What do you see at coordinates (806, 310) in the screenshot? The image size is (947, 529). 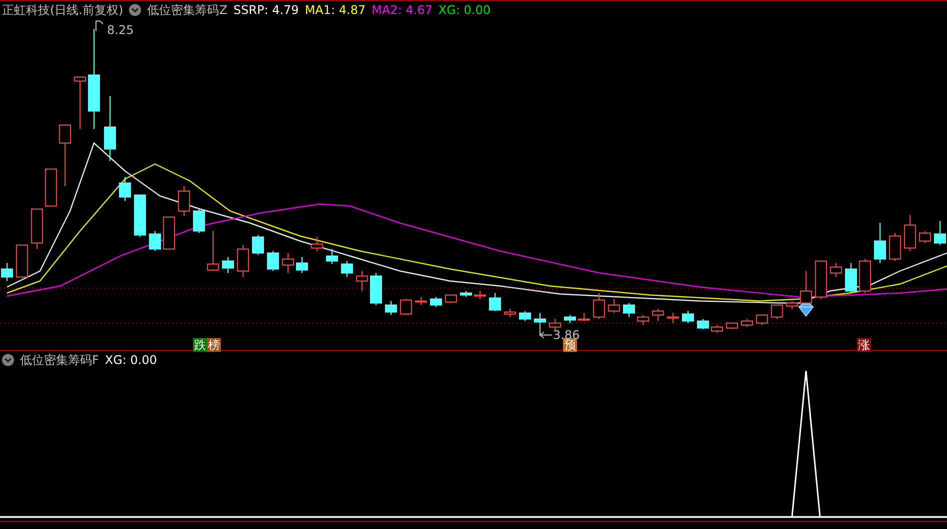 I see `diamond-icon` at bounding box center [806, 310].